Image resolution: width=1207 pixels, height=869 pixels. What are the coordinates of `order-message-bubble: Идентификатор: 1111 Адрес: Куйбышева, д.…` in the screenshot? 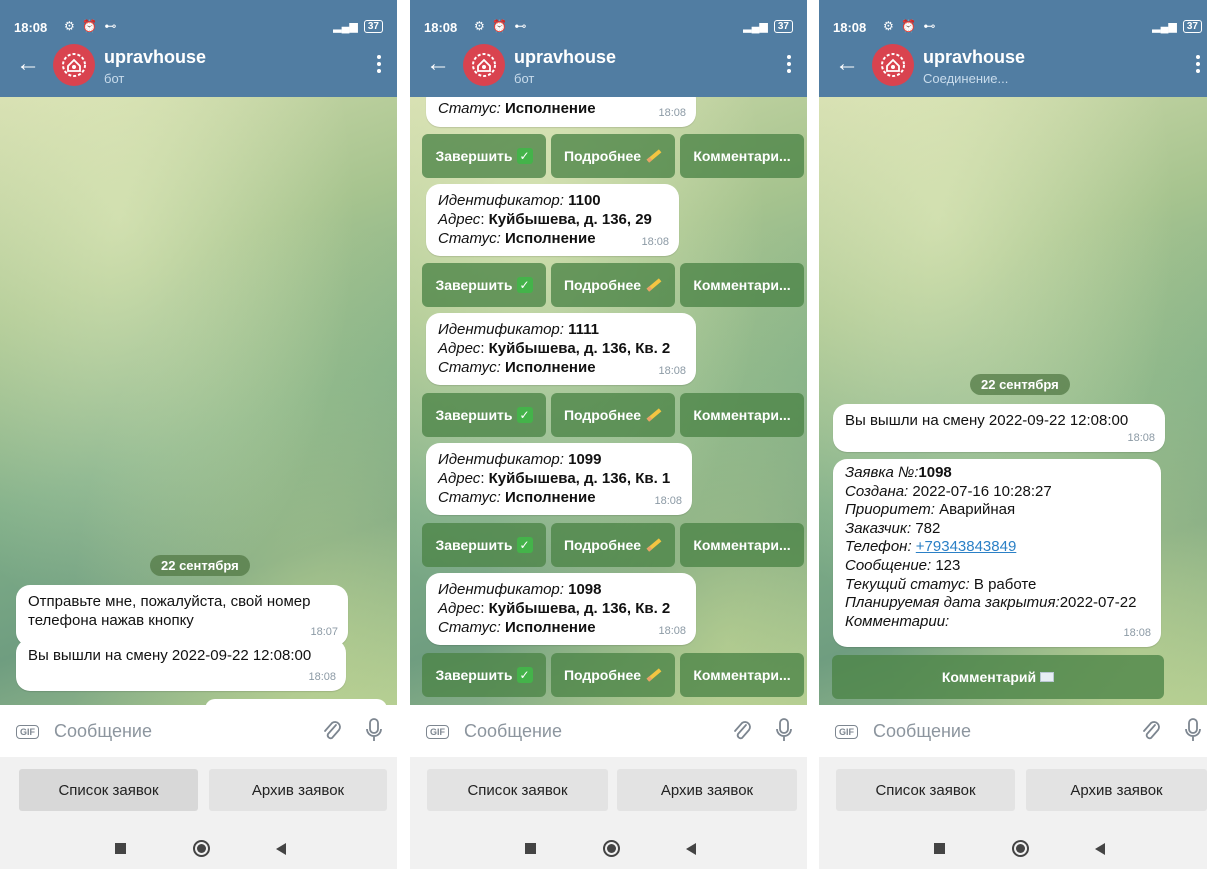 It's located at (561, 349).